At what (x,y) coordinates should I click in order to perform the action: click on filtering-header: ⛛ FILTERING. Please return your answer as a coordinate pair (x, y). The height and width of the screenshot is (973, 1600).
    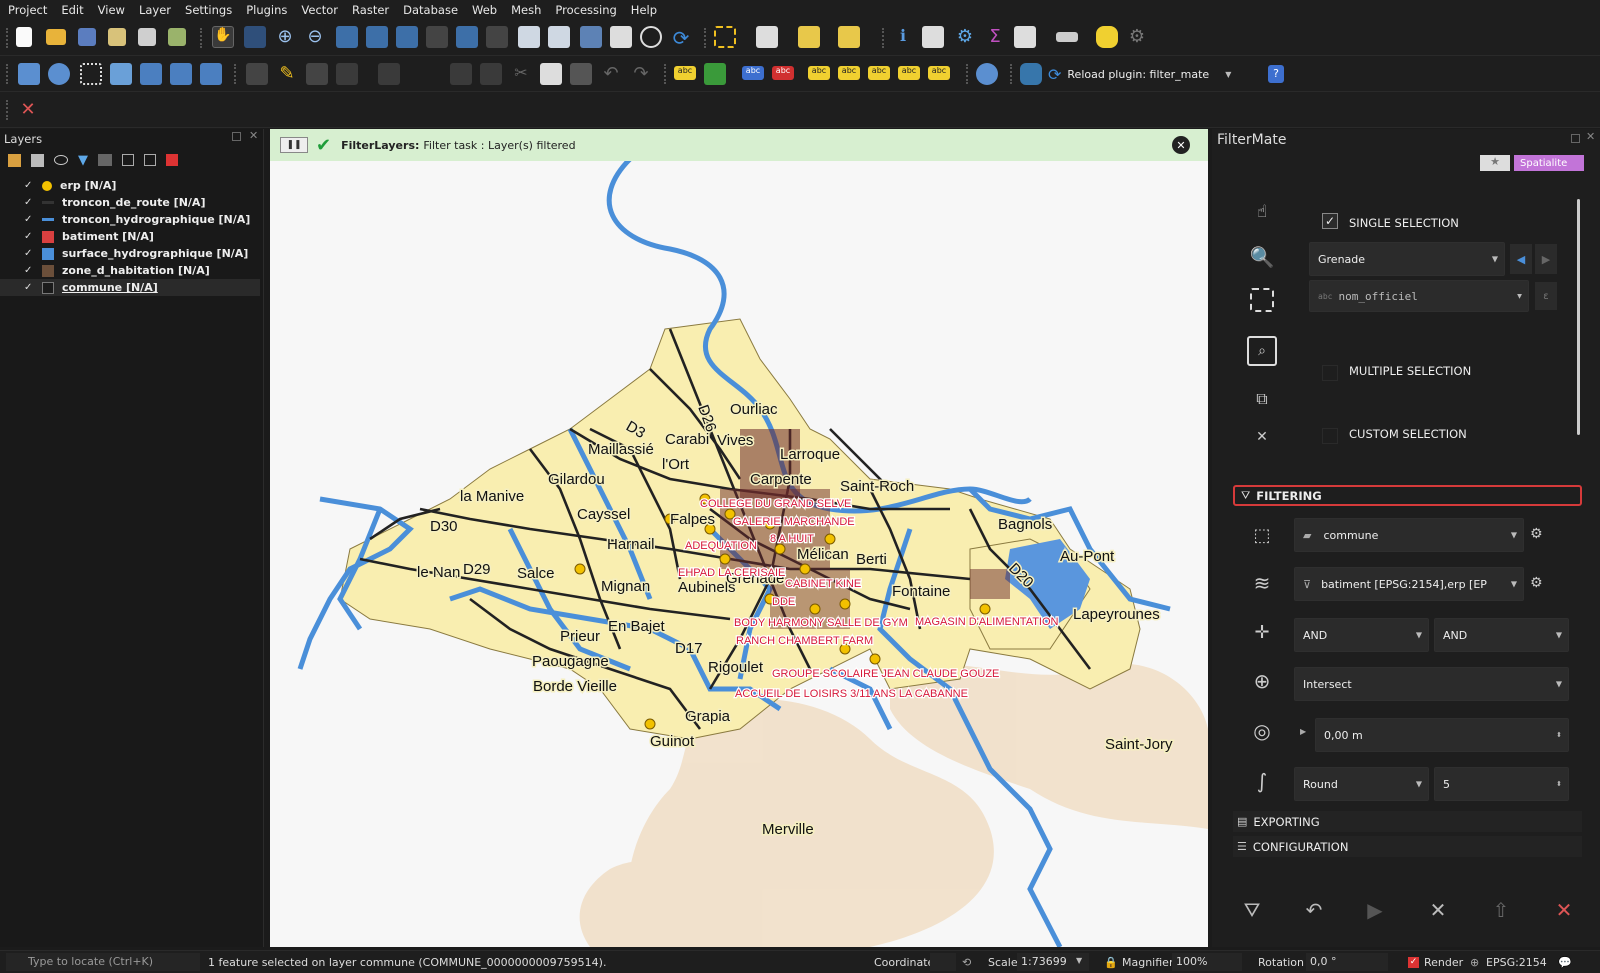
    Looking at the image, I should click on (1407, 495).